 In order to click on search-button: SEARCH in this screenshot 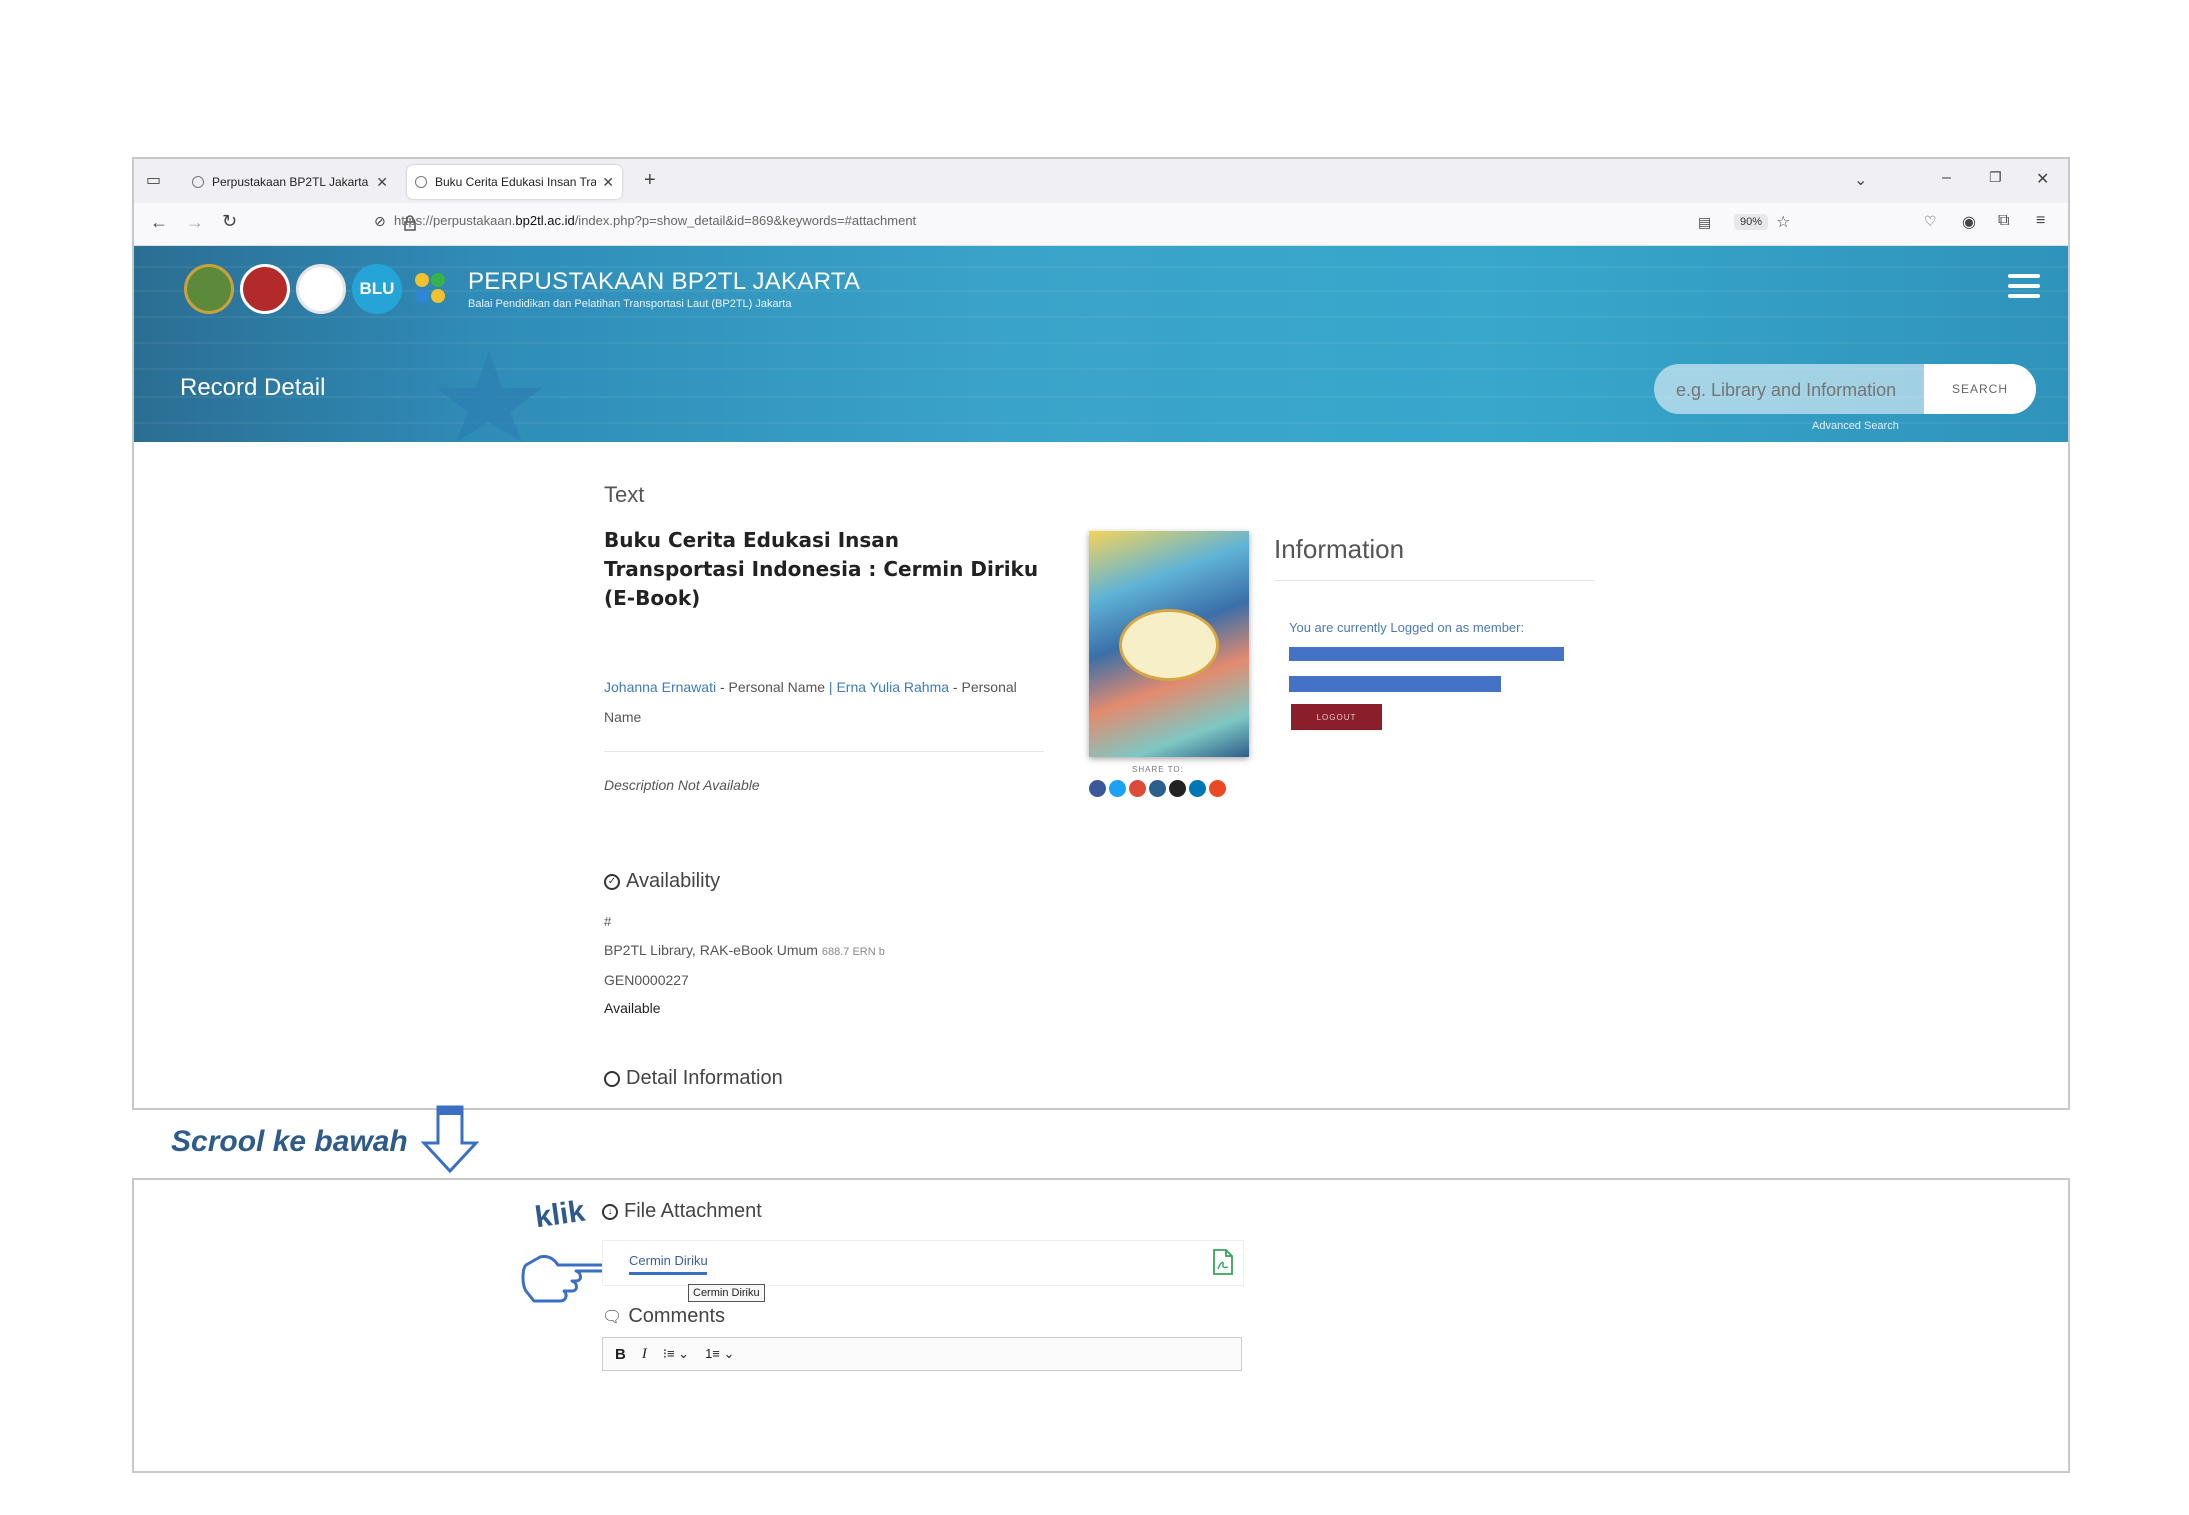, I will do `click(1980, 389)`.